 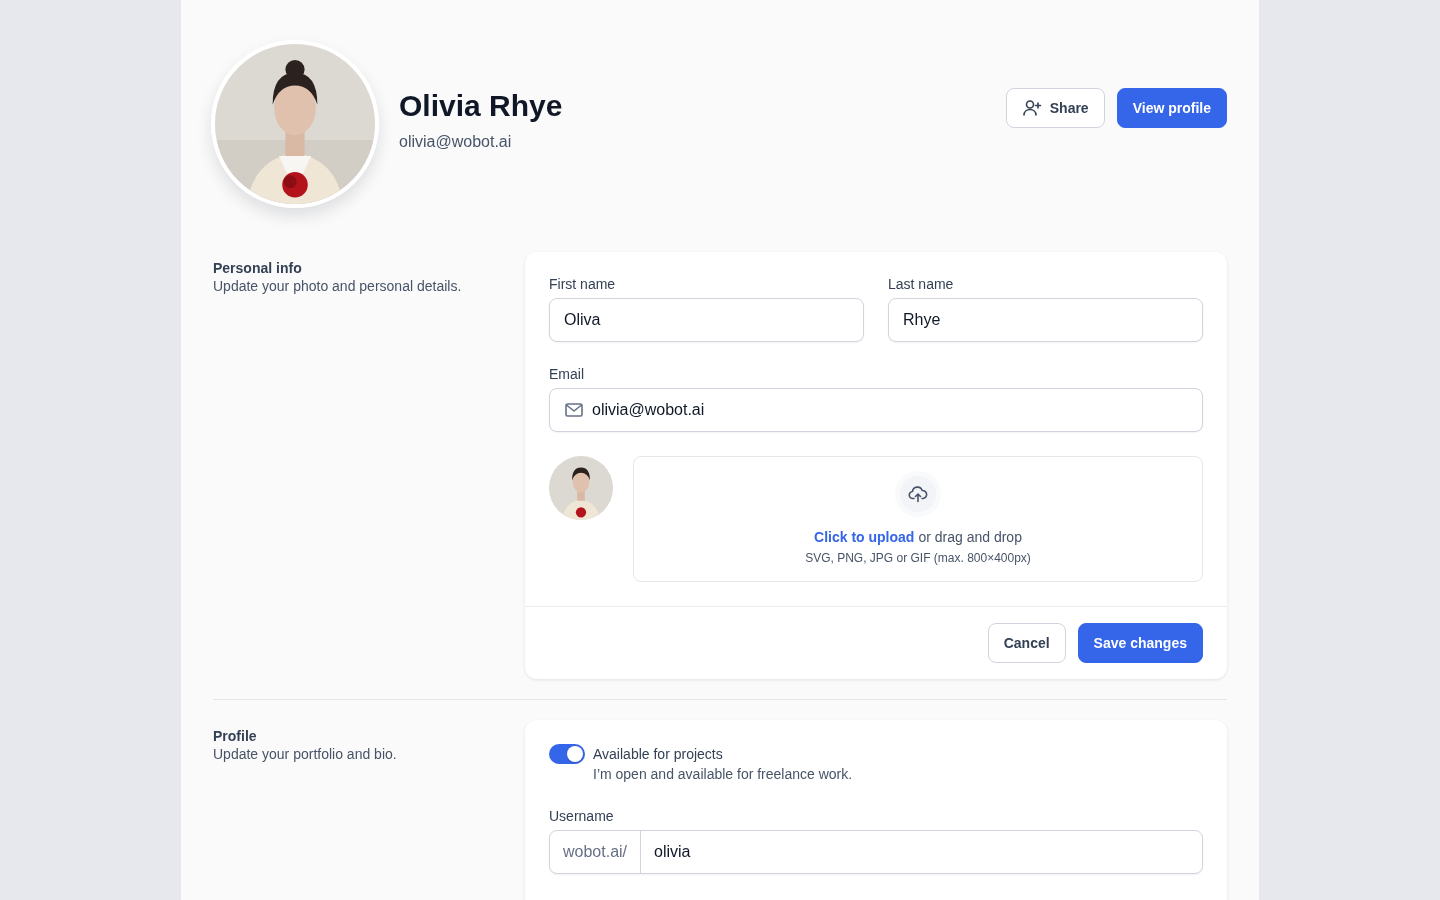 What do you see at coordinates (583, 284) in the screenshot?
I see `field-label: First name` at bounding box center [583, 284].